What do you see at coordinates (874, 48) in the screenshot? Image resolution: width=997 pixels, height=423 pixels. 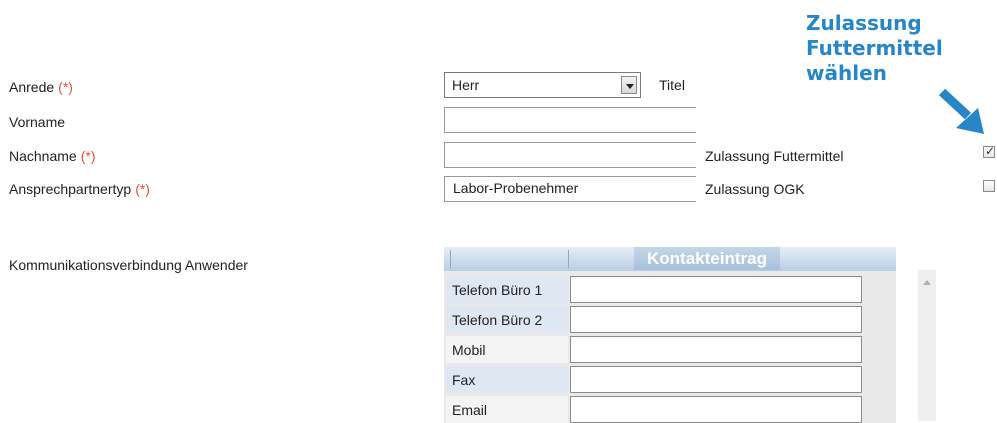 I see `hint-line-2: Futtermittel` at bounding box center [874, 48].